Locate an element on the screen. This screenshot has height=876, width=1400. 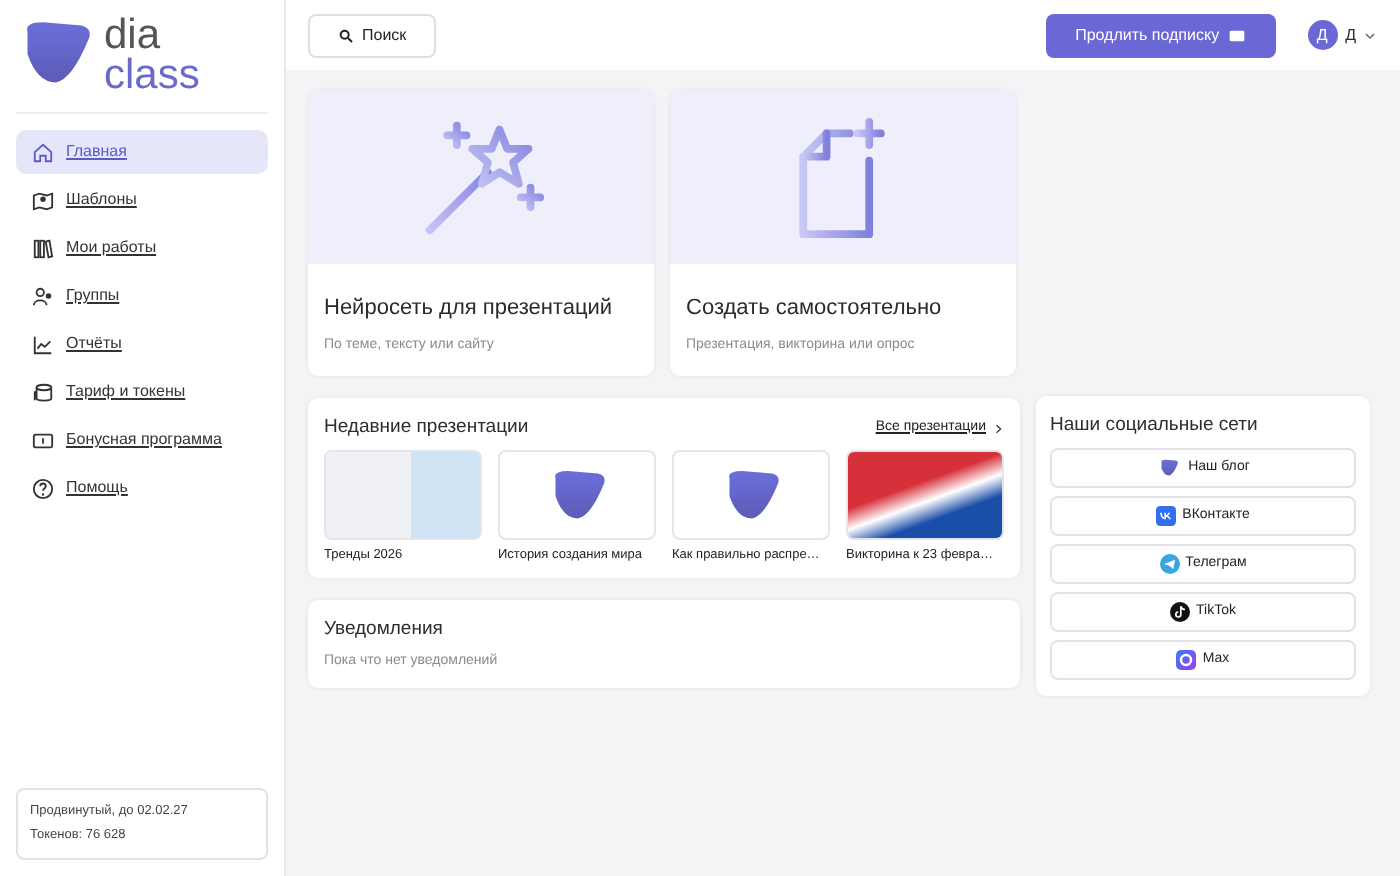
chevron-right-icon is located at coordinates (999, 428).